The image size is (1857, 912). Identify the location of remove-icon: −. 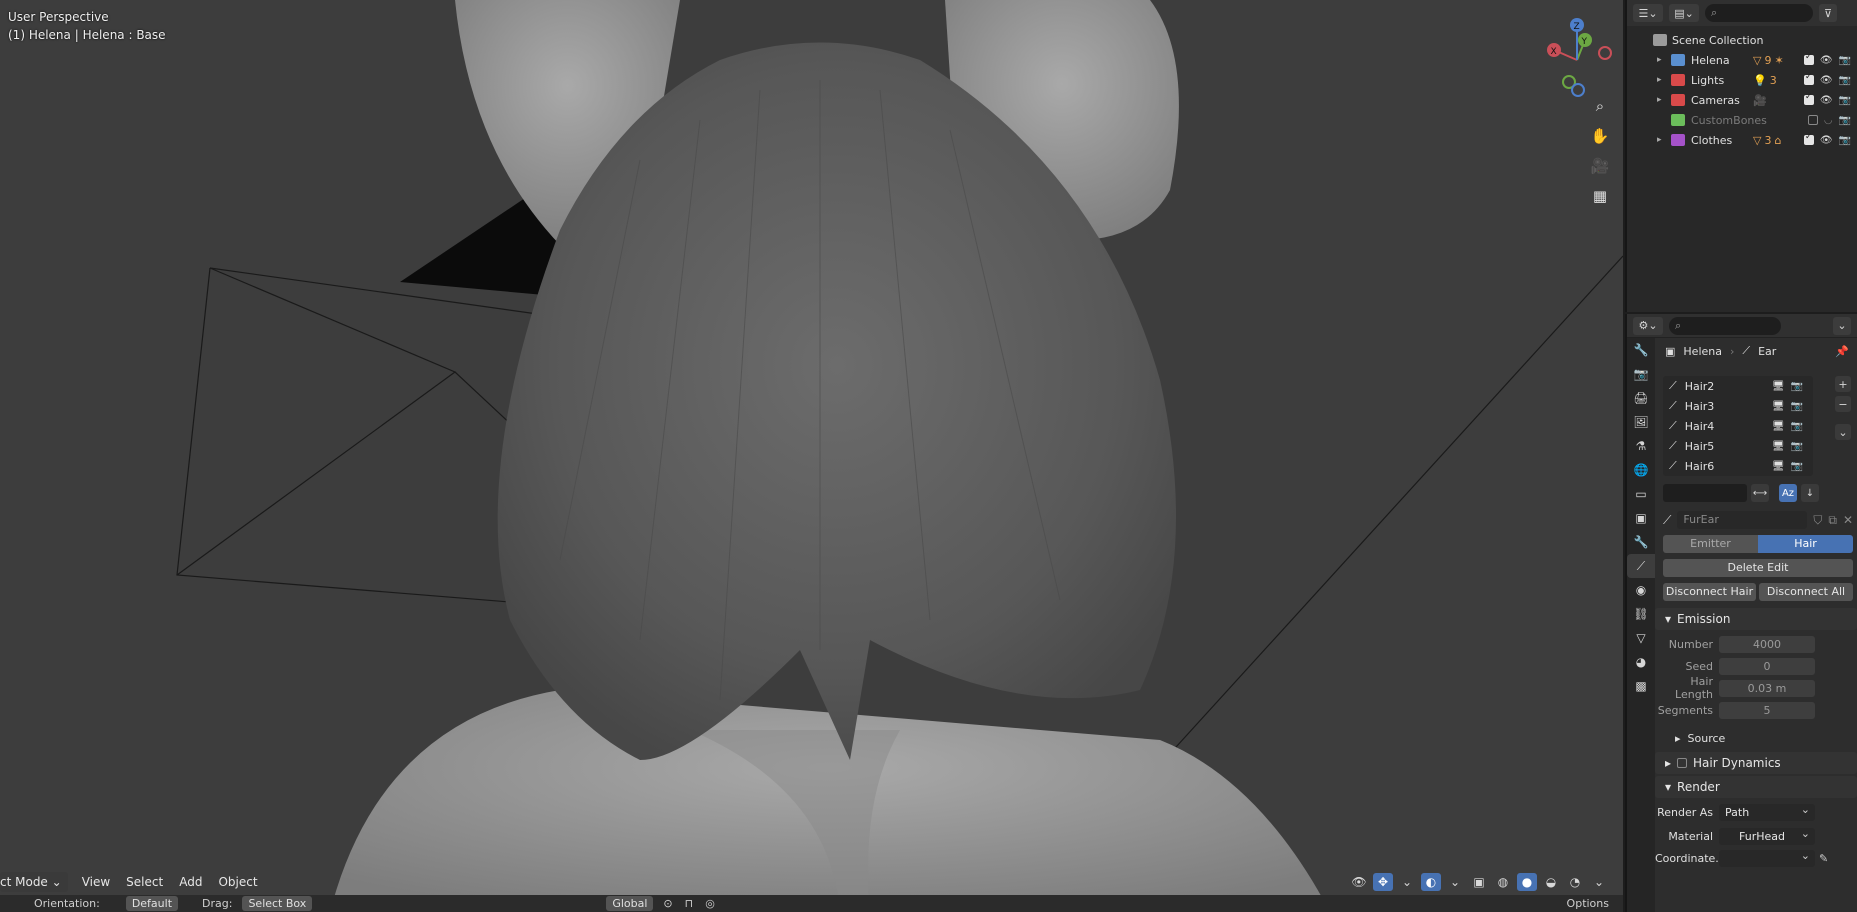
(1843, 404).